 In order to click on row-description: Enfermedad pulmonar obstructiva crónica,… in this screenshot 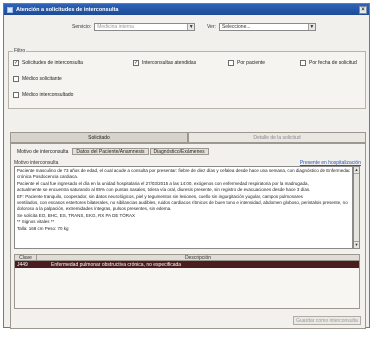, I will do `click(116, 264)`.